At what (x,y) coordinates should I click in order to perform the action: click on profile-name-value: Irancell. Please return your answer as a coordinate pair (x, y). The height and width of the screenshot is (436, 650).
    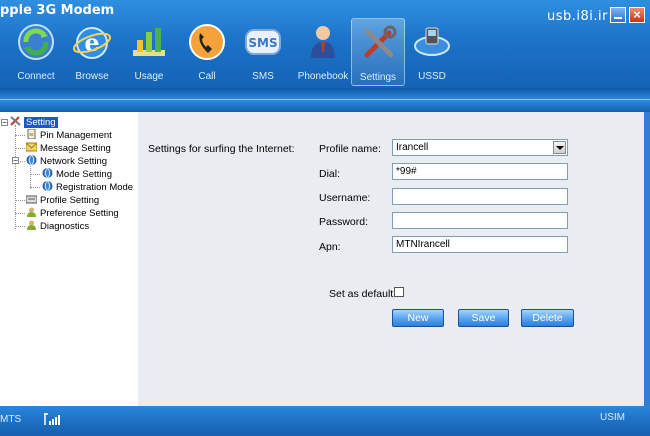
    Looking at the image, I should click on (412, 147).